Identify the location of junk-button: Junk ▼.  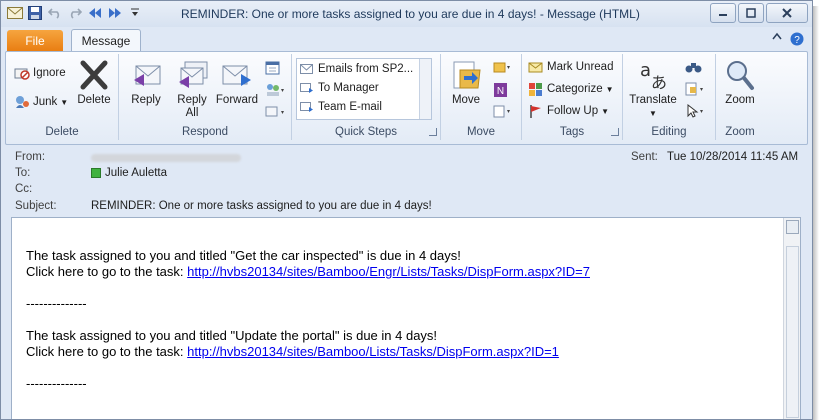
(41, 102).